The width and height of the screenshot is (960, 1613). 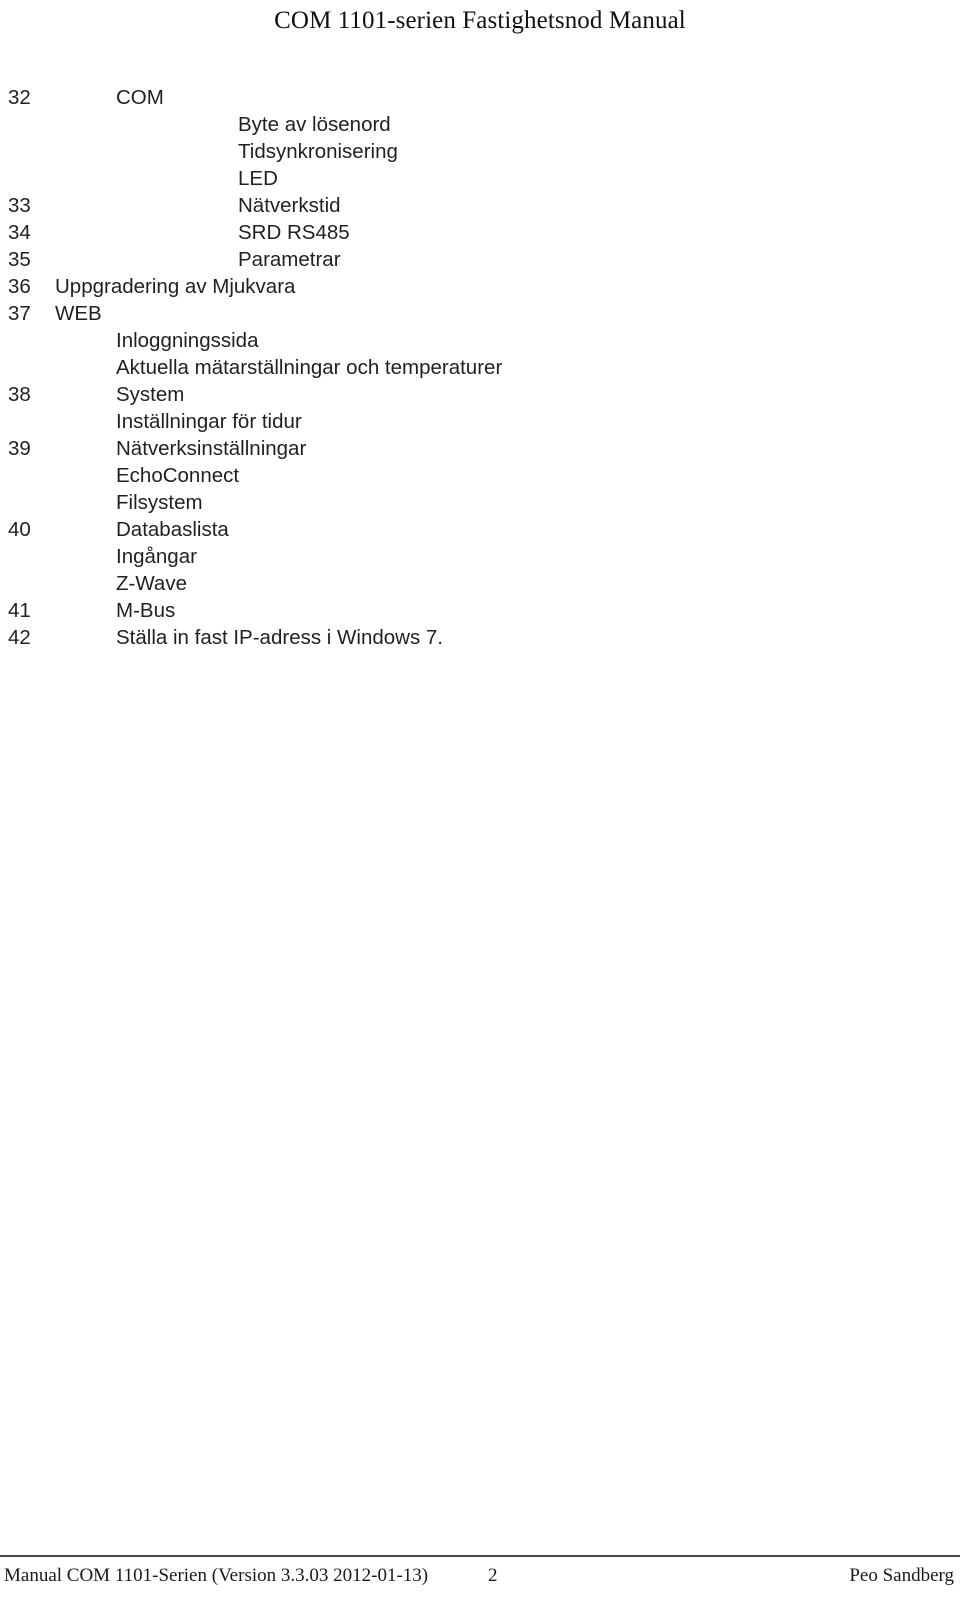 I want to click on toc-entry: 42 Ställa in fast IP-adress i Windows 7., so click(x=480, y=637).